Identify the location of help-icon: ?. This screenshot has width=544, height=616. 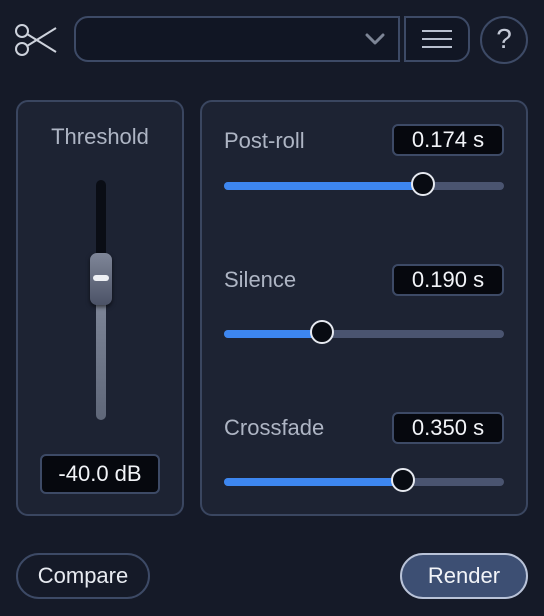
(504, 38).